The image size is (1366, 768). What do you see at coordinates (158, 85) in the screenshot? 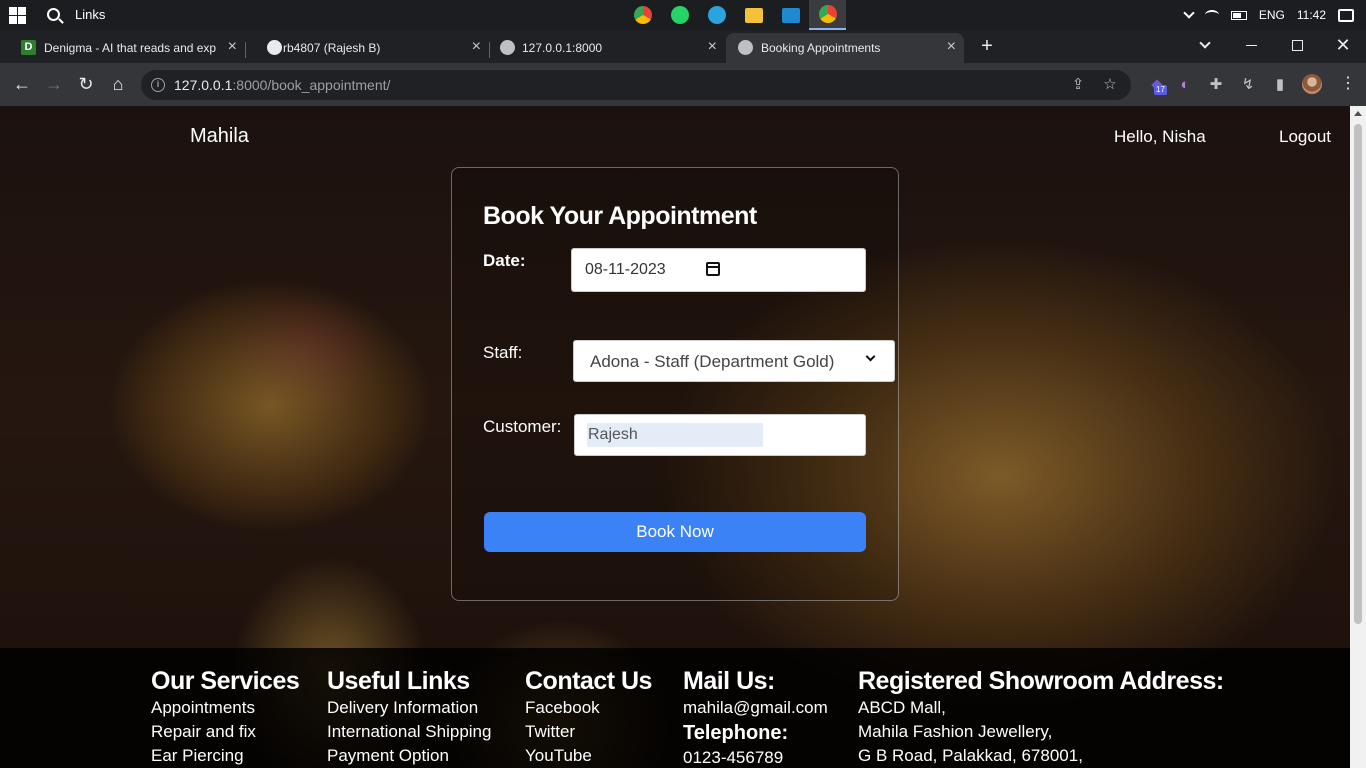
I see `site-info-icon: i` at bounding box center [158, 85].